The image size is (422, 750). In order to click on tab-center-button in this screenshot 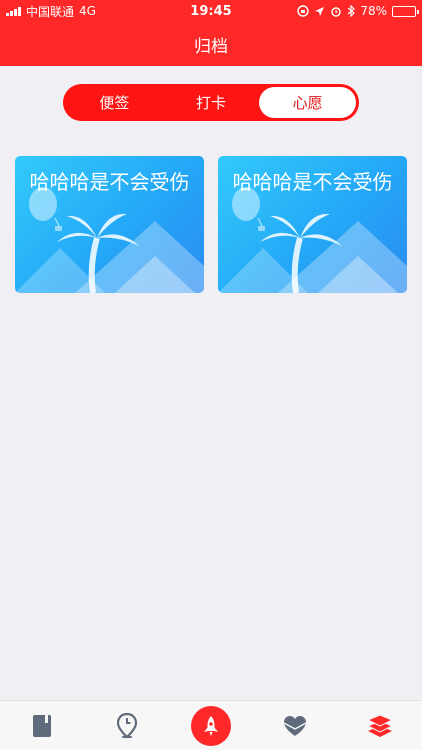, I will do `click(210, 725)`.